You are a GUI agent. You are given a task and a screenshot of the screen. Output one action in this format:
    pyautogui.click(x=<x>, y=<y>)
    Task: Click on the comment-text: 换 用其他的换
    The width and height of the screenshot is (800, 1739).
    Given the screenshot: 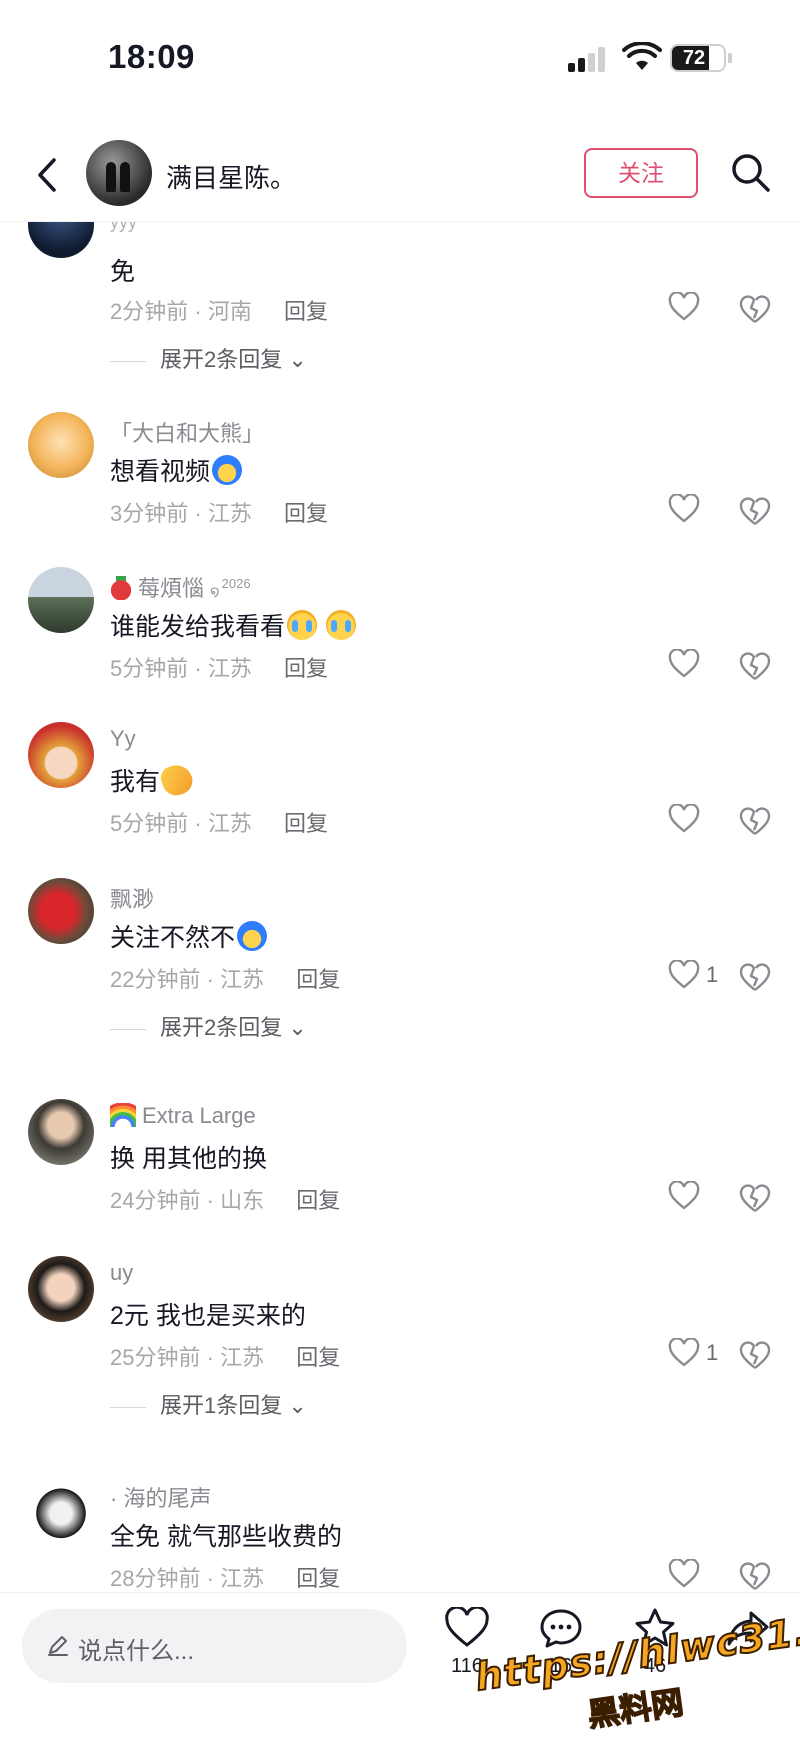 What is the action you would take?
    pyautogui.click(x=188, y=1159)
    